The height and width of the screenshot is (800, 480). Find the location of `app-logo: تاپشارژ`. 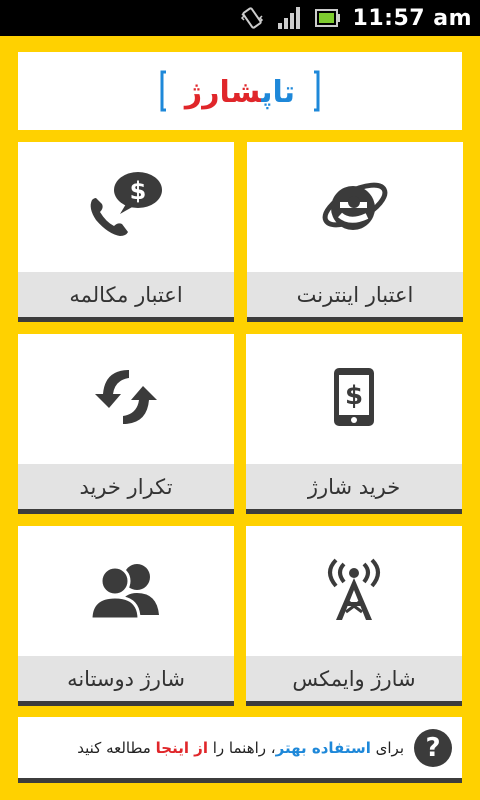

app-logo: تاپشارژ is located at coordinates (240, 91).